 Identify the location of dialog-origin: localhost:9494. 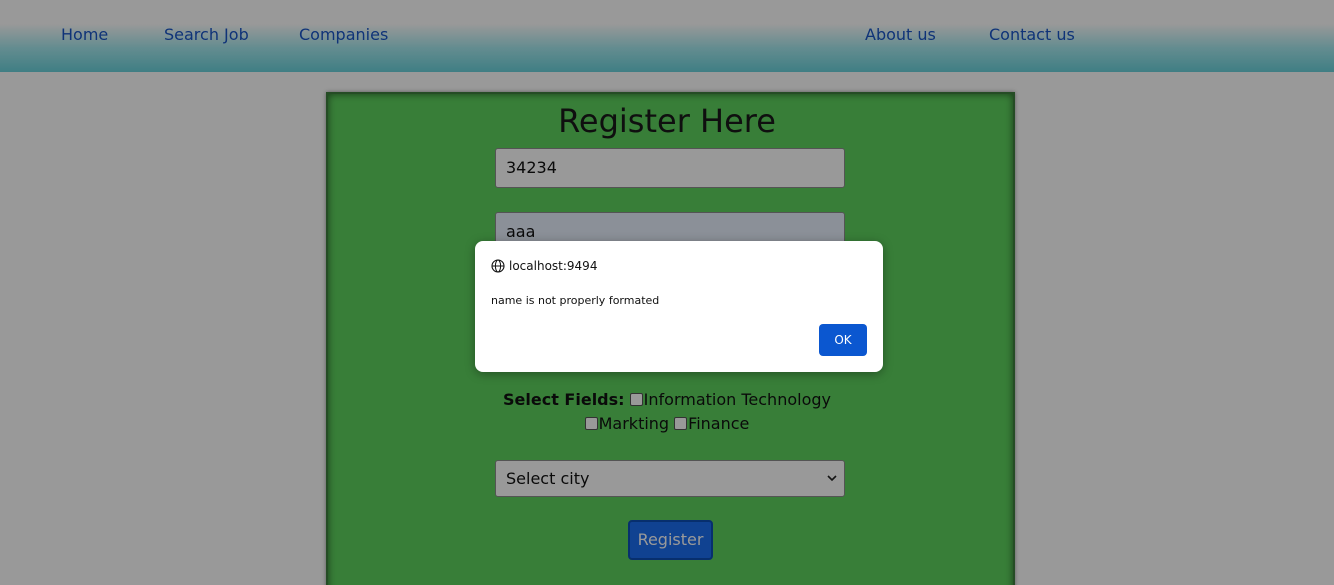
(544, 266).